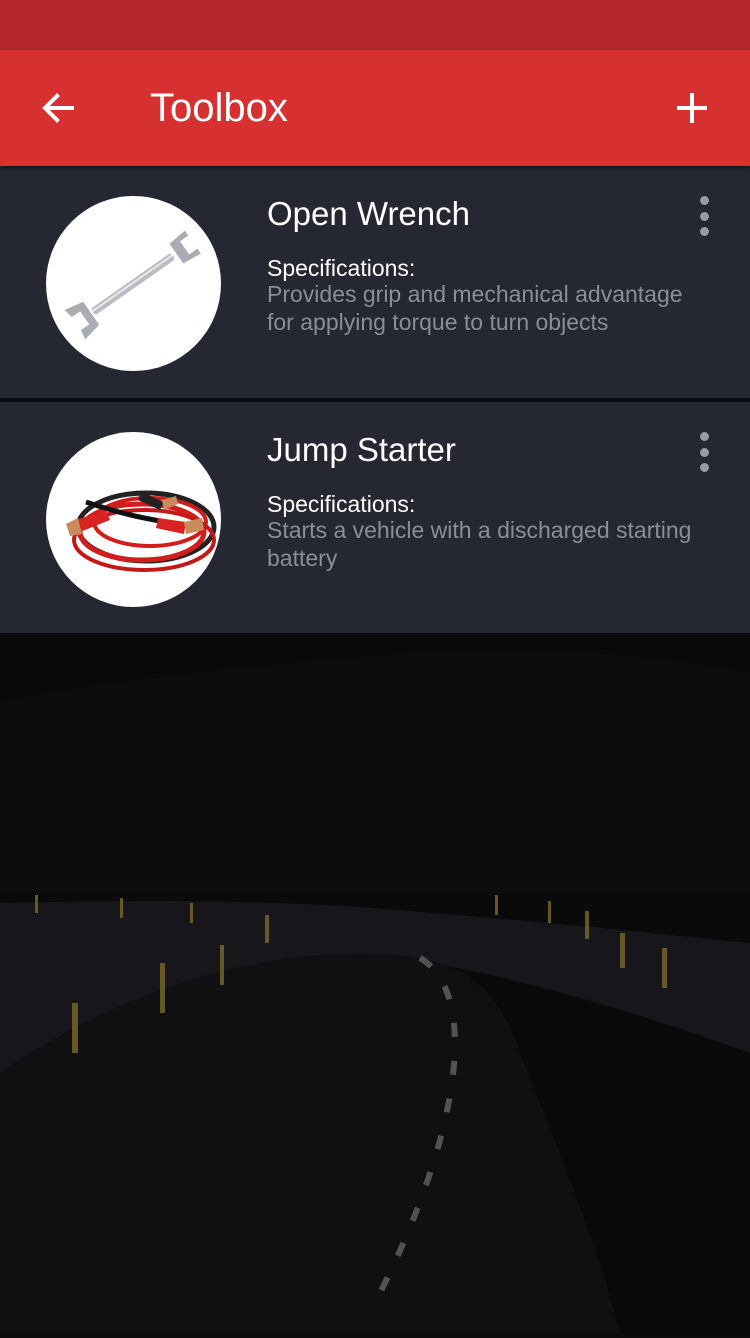  What do you see at coordinates (375, 25) in the screenshot?
I see `status-bar` at bounding box center [375, 25].